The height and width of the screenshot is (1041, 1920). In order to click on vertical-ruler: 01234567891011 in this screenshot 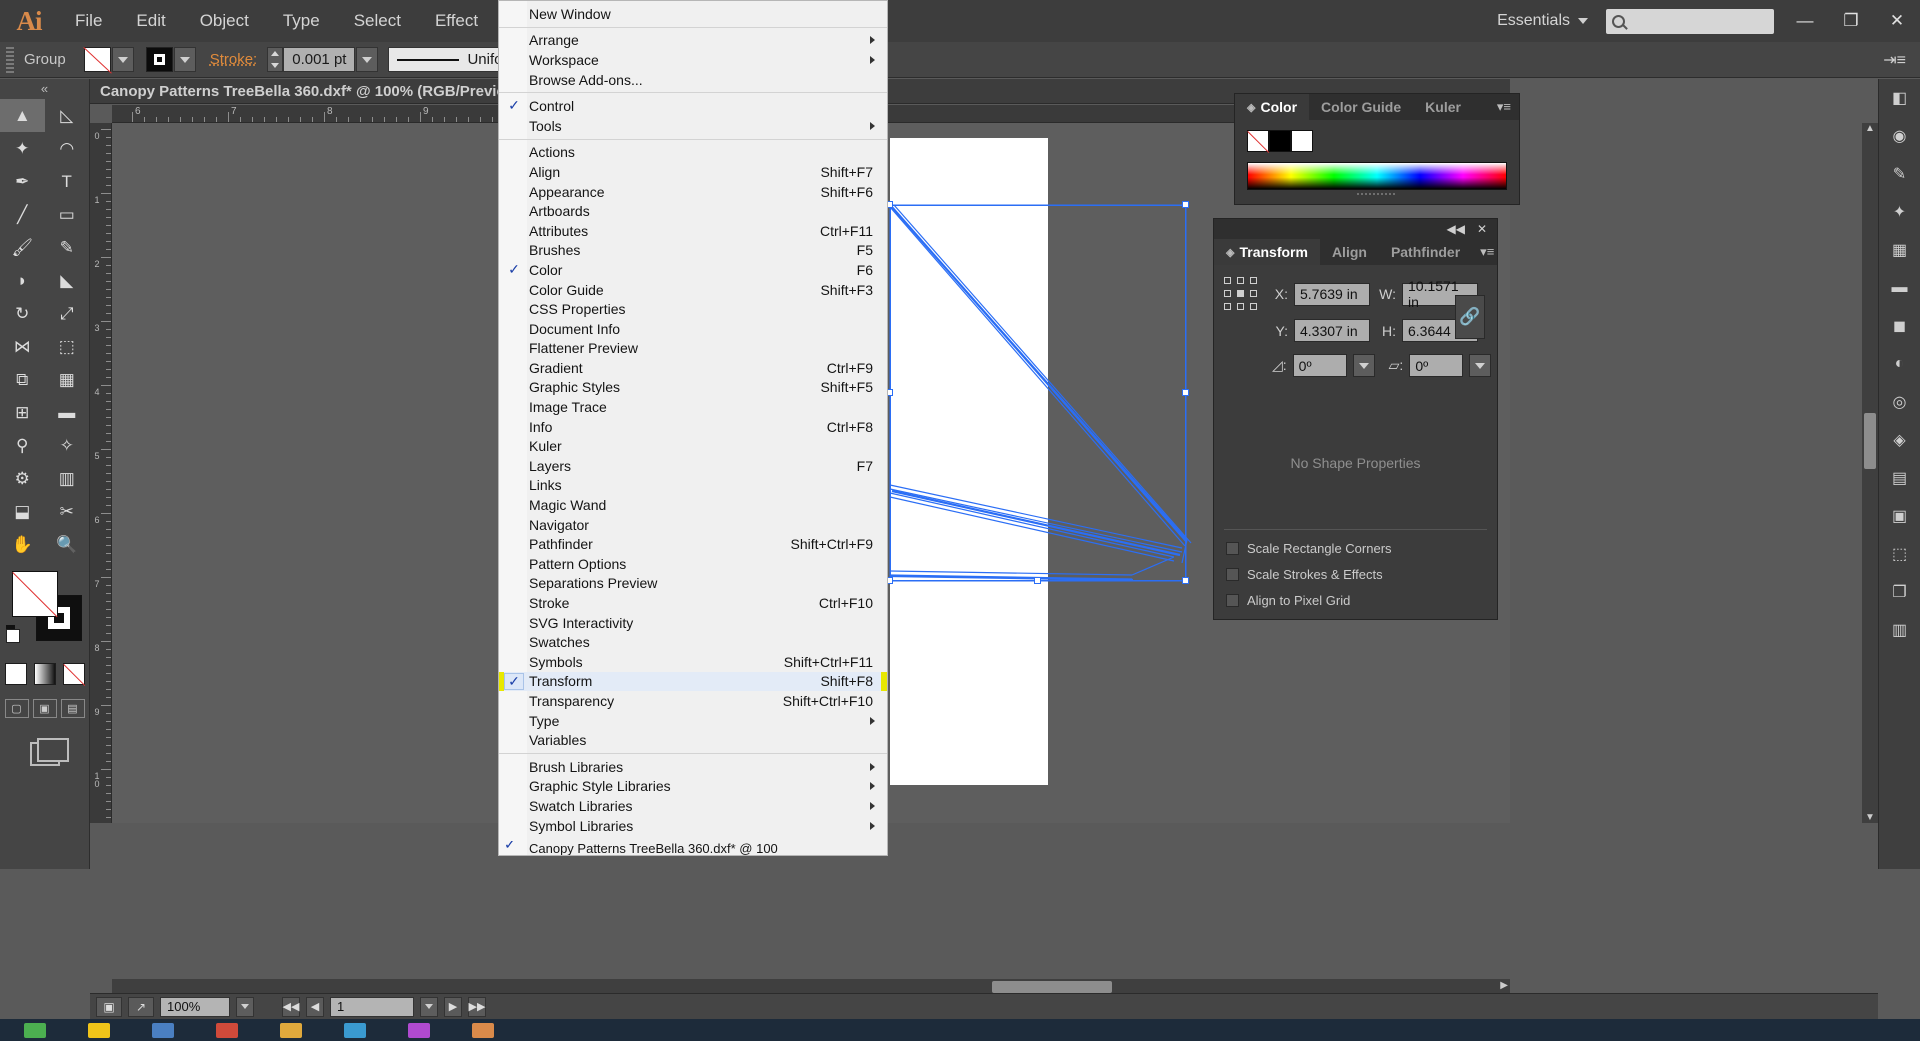, I will do `click(101, 473)`.